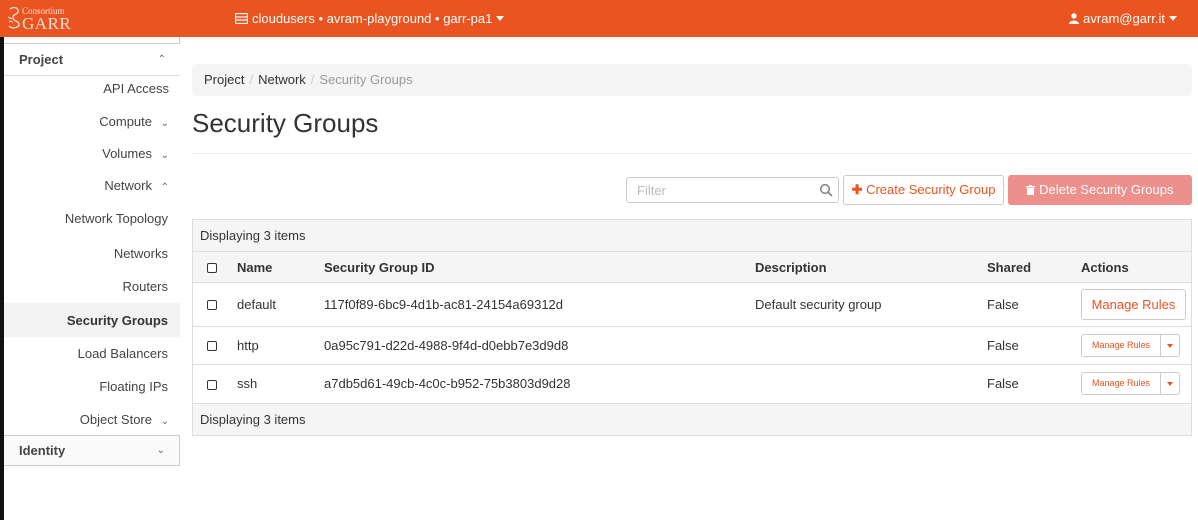 Image resolution: width=1198 pixels, height=520 pixels. What do you see at coordinates (92, 186) in the screenshot?
I see `sidebar-item-network: Network ⌃` at bounding box center [92, 186].